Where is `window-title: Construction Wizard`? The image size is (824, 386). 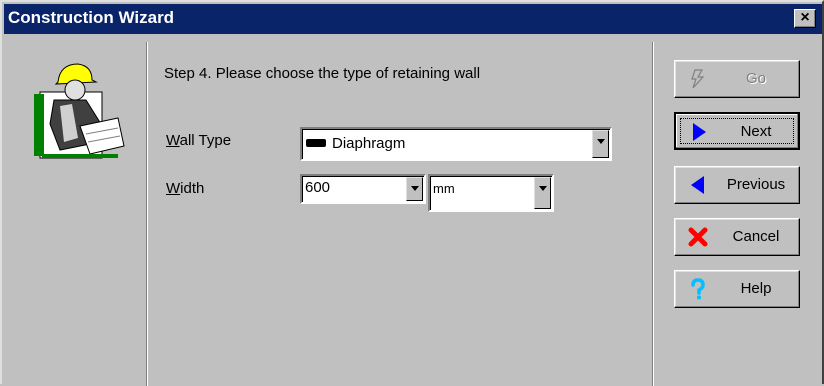
window-title: Construction Wizard is located at coordinates (91, 17).